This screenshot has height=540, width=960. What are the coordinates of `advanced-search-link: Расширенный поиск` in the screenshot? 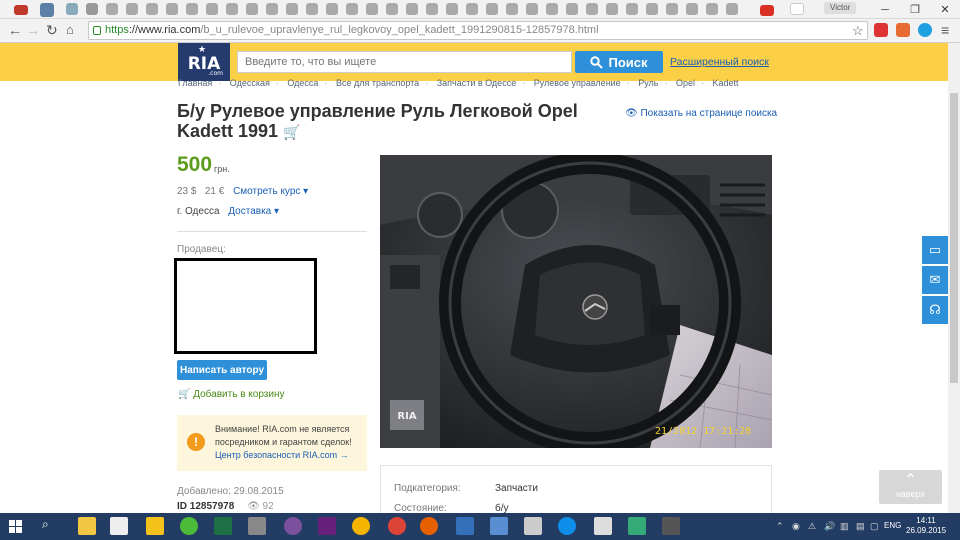 It's located at (719, 62).